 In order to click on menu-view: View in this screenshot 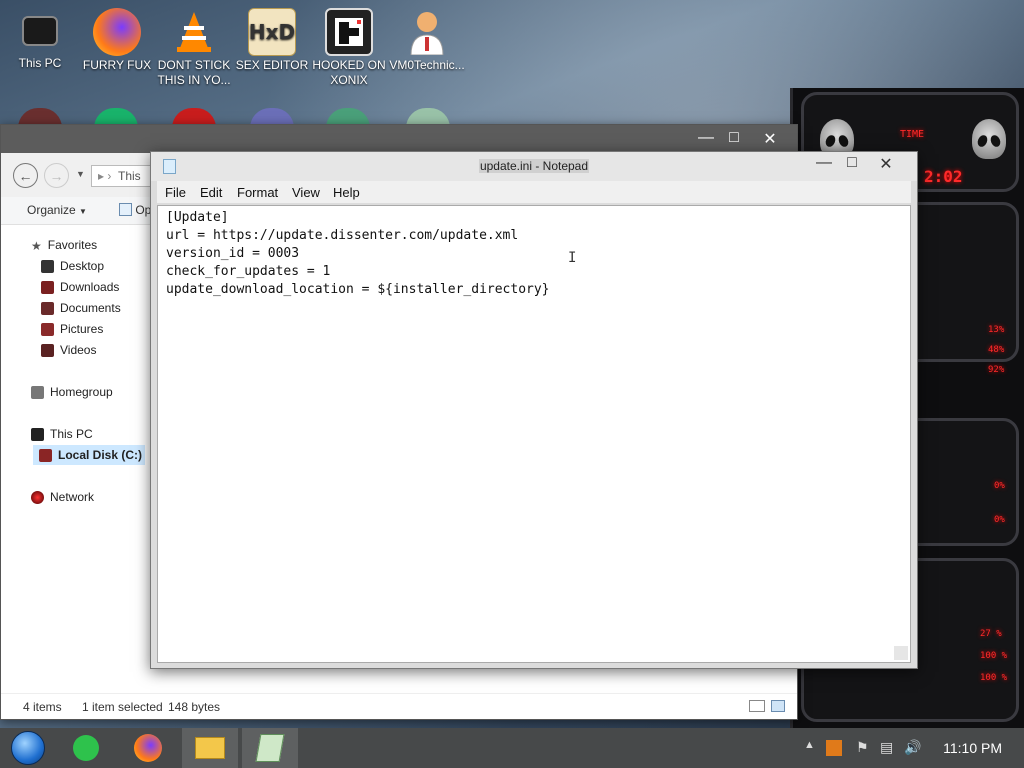, I will do `click(306, 192)`.